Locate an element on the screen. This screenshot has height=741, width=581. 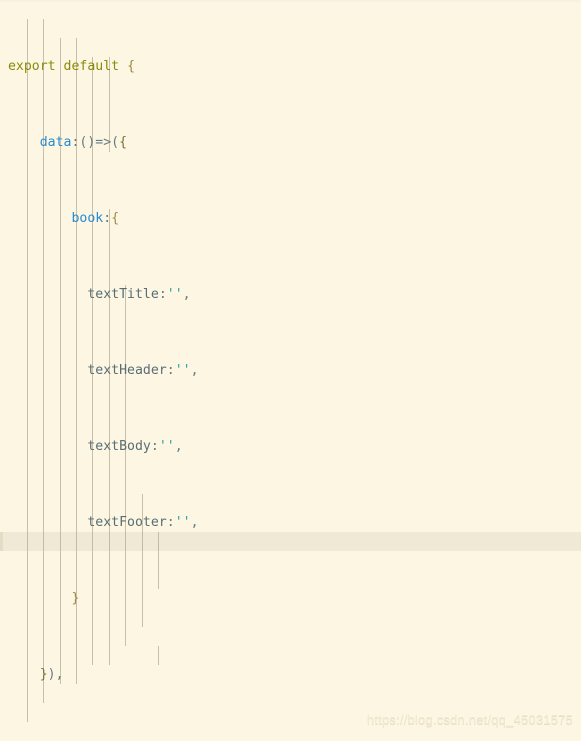
code-line: textFooter:'', is located at coordinates (143, 522).